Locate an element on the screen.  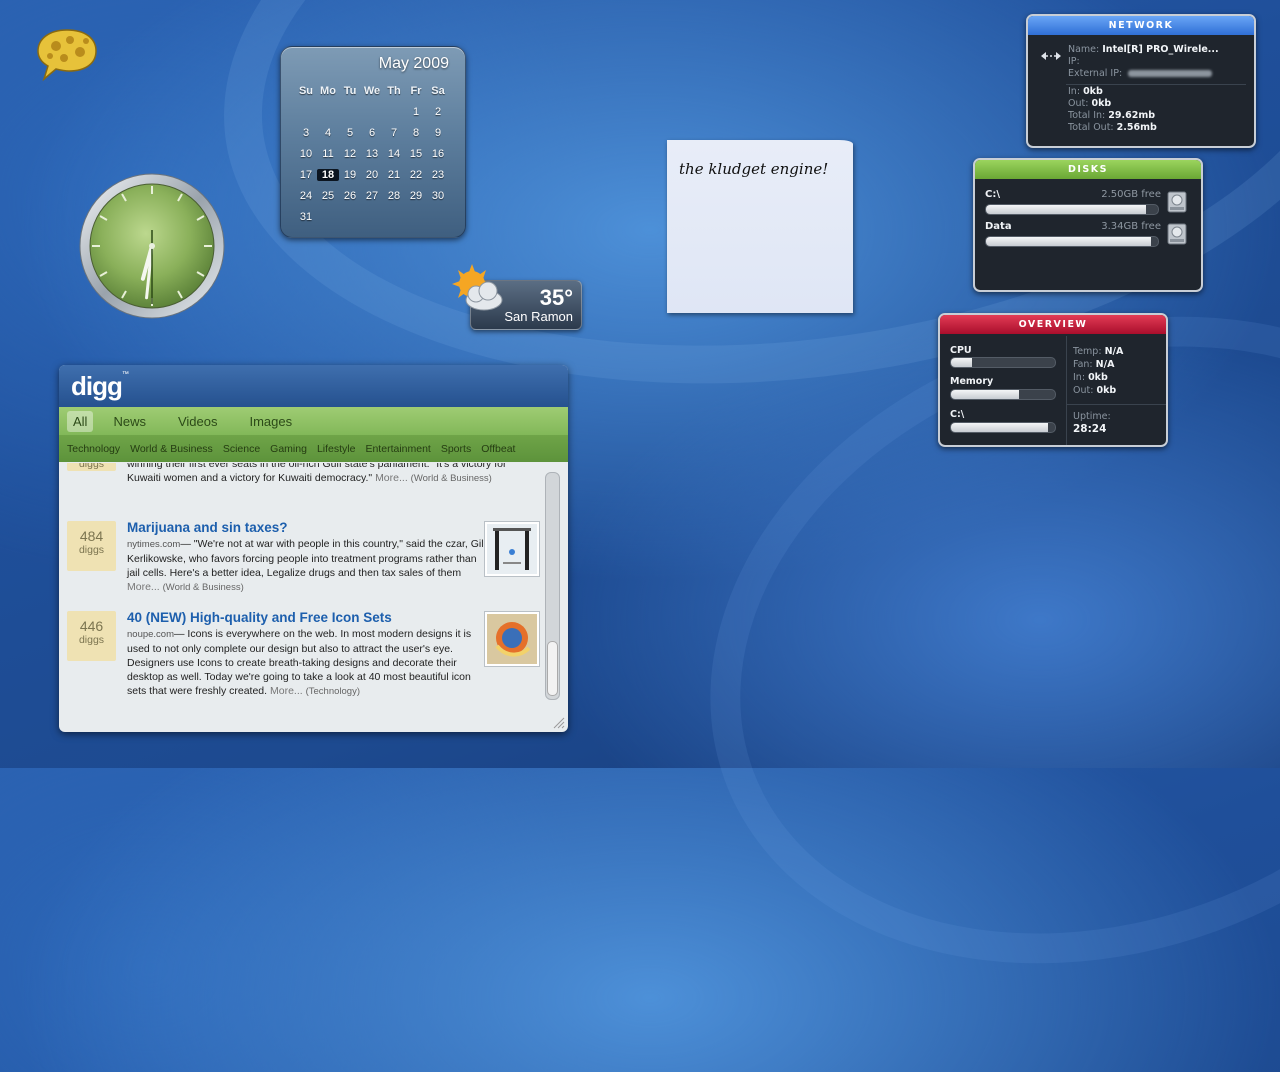
calendar-day: 28 is located at coordinates (394, 196).